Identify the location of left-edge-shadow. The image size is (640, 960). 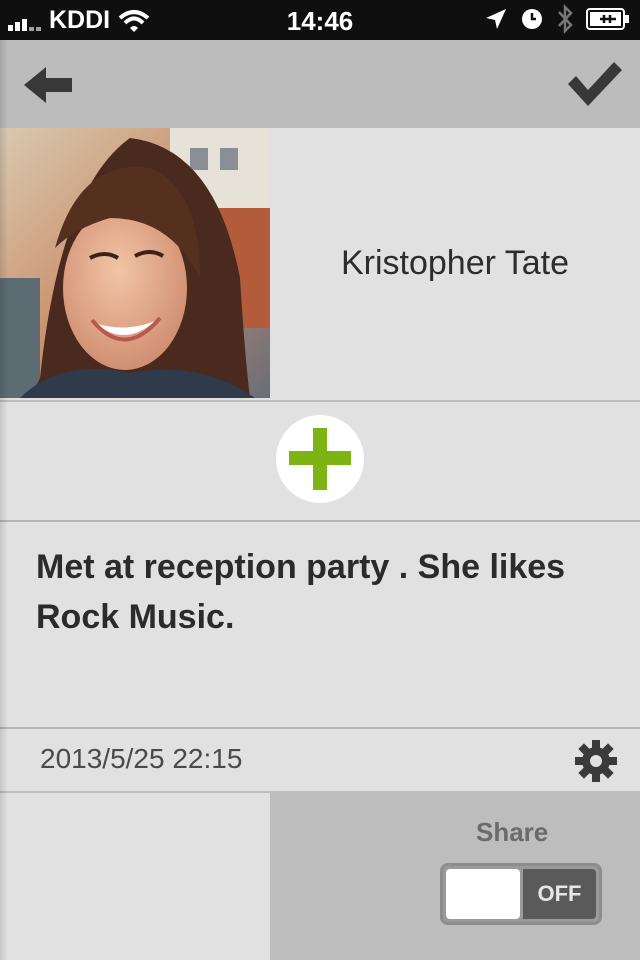
(4, 500).